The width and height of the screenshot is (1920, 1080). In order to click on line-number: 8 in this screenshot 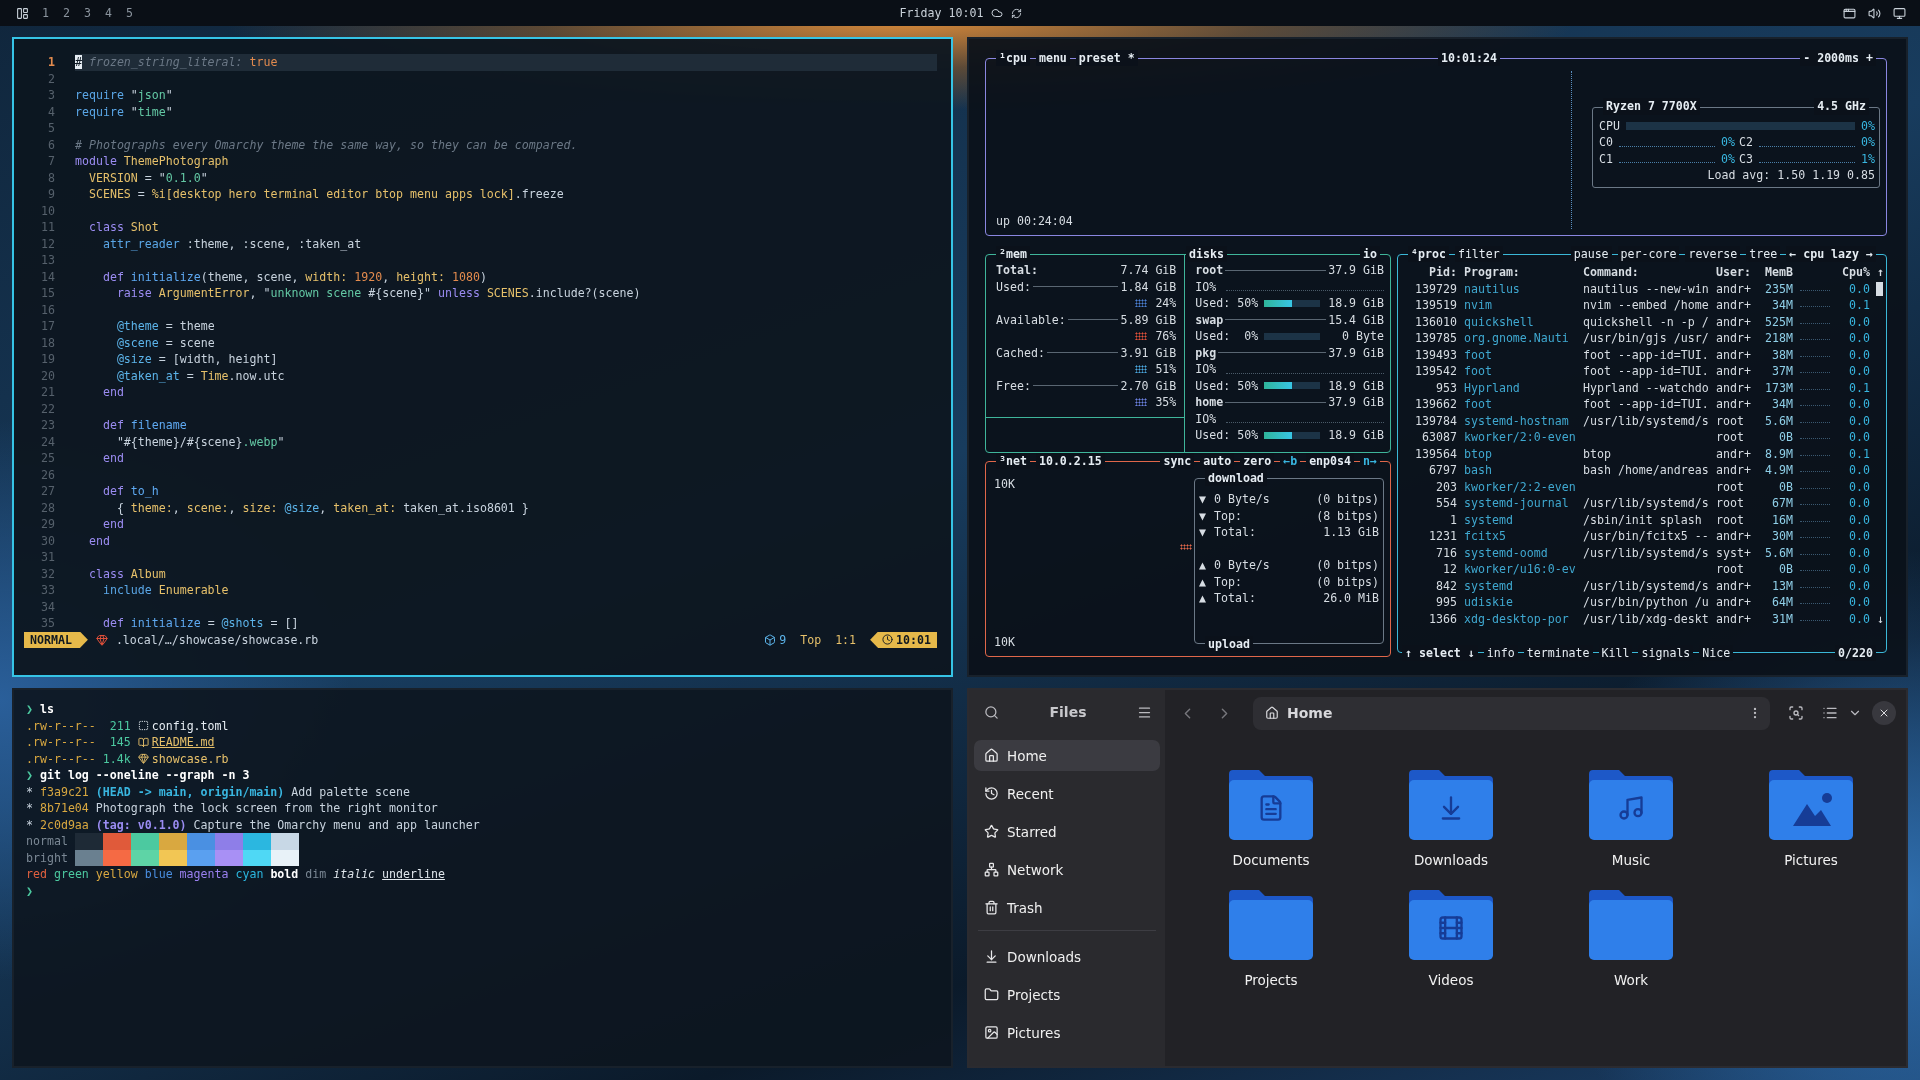, I will do `click(51, 177)`.